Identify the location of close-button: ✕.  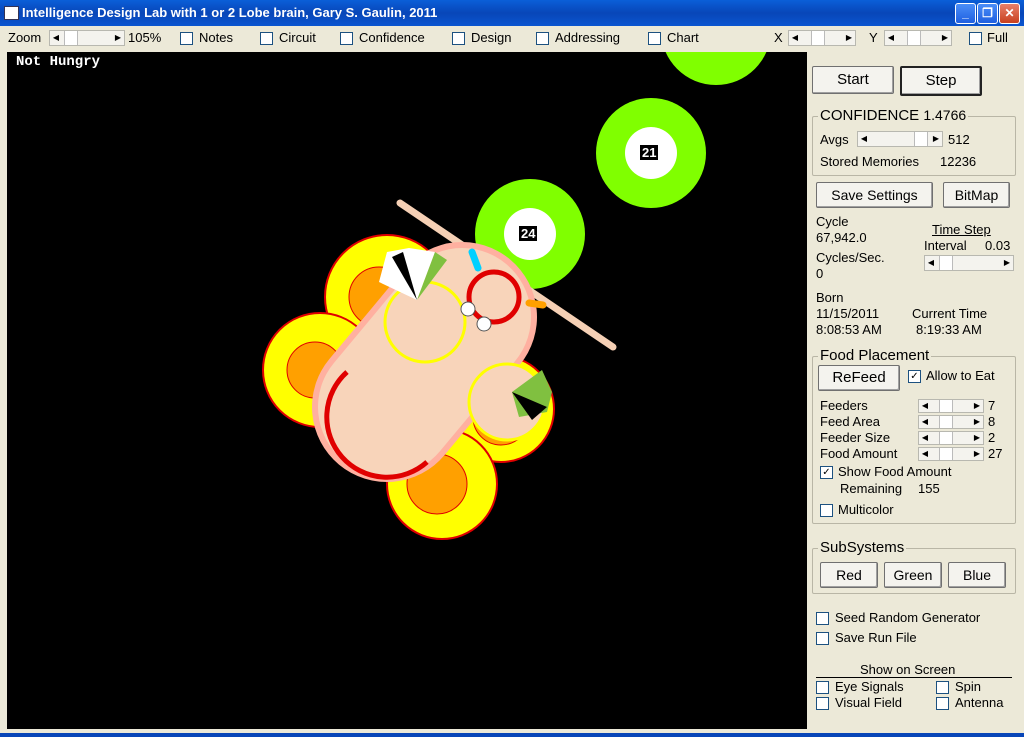
(1009, 13).